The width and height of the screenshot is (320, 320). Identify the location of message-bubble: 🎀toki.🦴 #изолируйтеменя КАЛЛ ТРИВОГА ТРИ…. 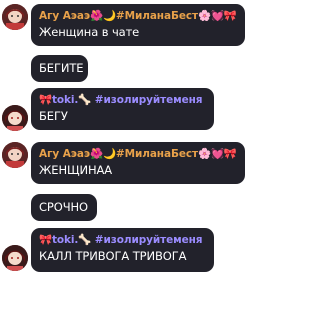
(122, 250).